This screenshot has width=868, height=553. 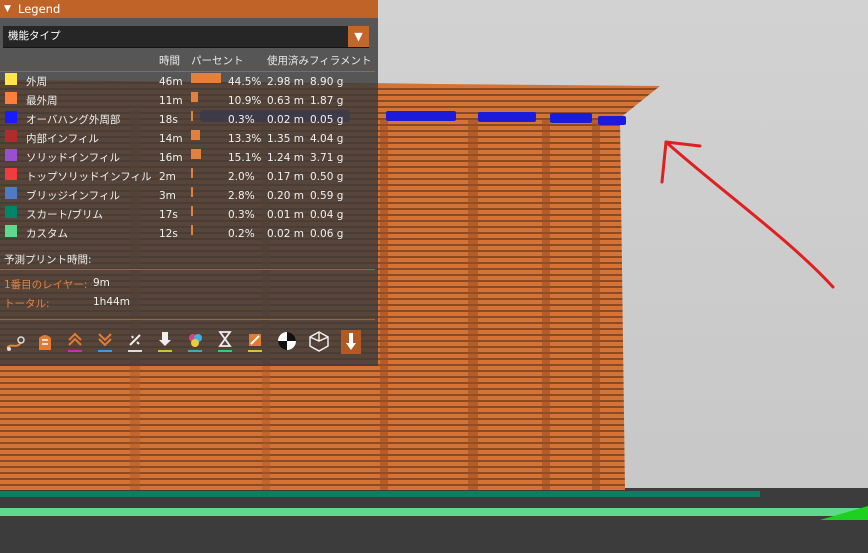 What do you see at coordinates (101, 283) in the screenshot?
I see `first-layer-value: 9m` at bounding box center [101, 283].